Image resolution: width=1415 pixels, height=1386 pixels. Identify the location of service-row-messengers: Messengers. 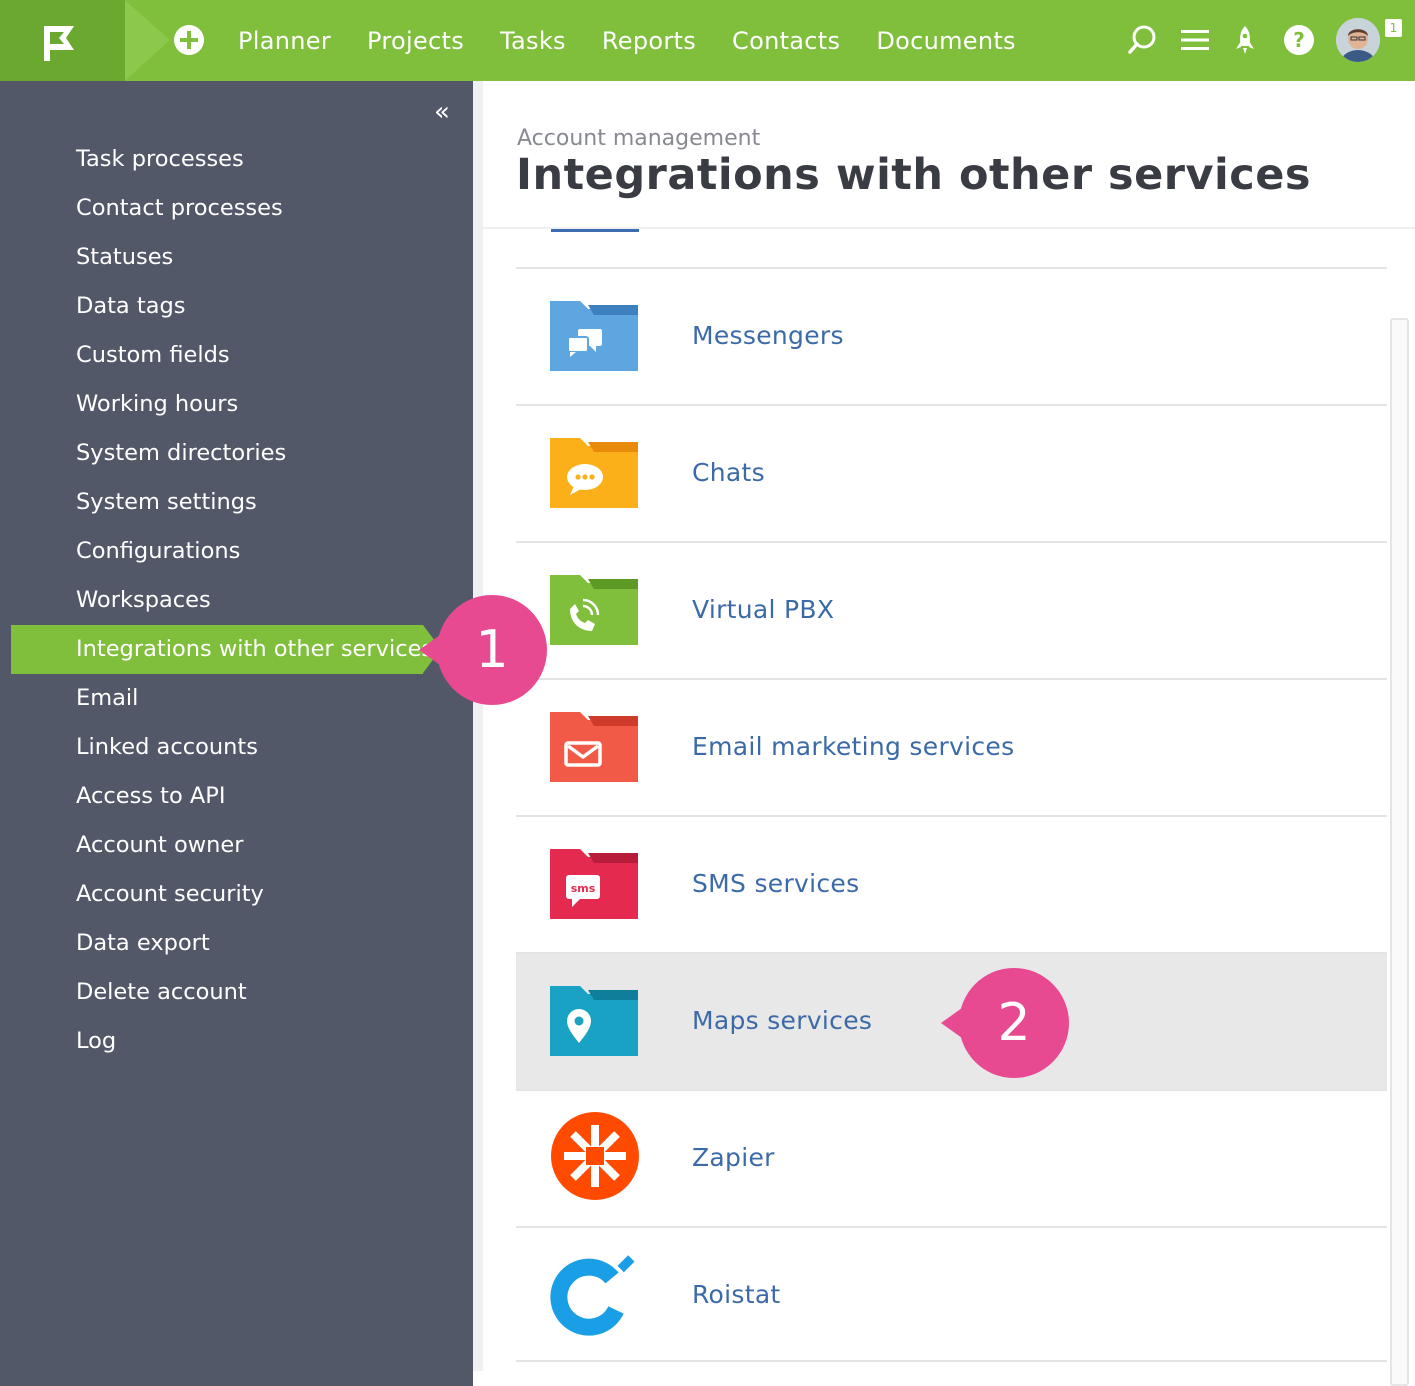
(951, 335).